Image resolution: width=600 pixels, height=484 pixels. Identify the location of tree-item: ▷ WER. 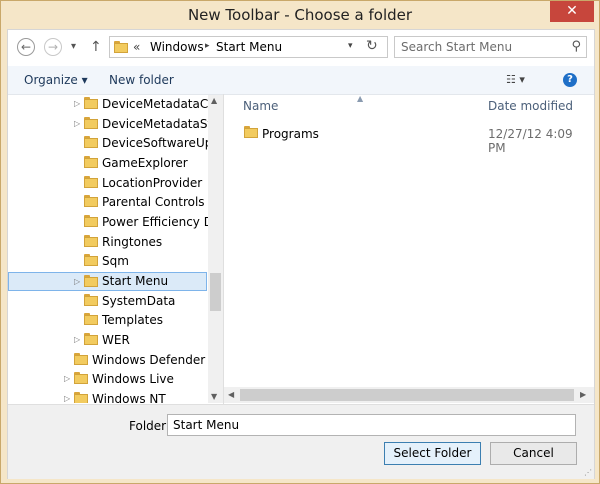
(108, 340).